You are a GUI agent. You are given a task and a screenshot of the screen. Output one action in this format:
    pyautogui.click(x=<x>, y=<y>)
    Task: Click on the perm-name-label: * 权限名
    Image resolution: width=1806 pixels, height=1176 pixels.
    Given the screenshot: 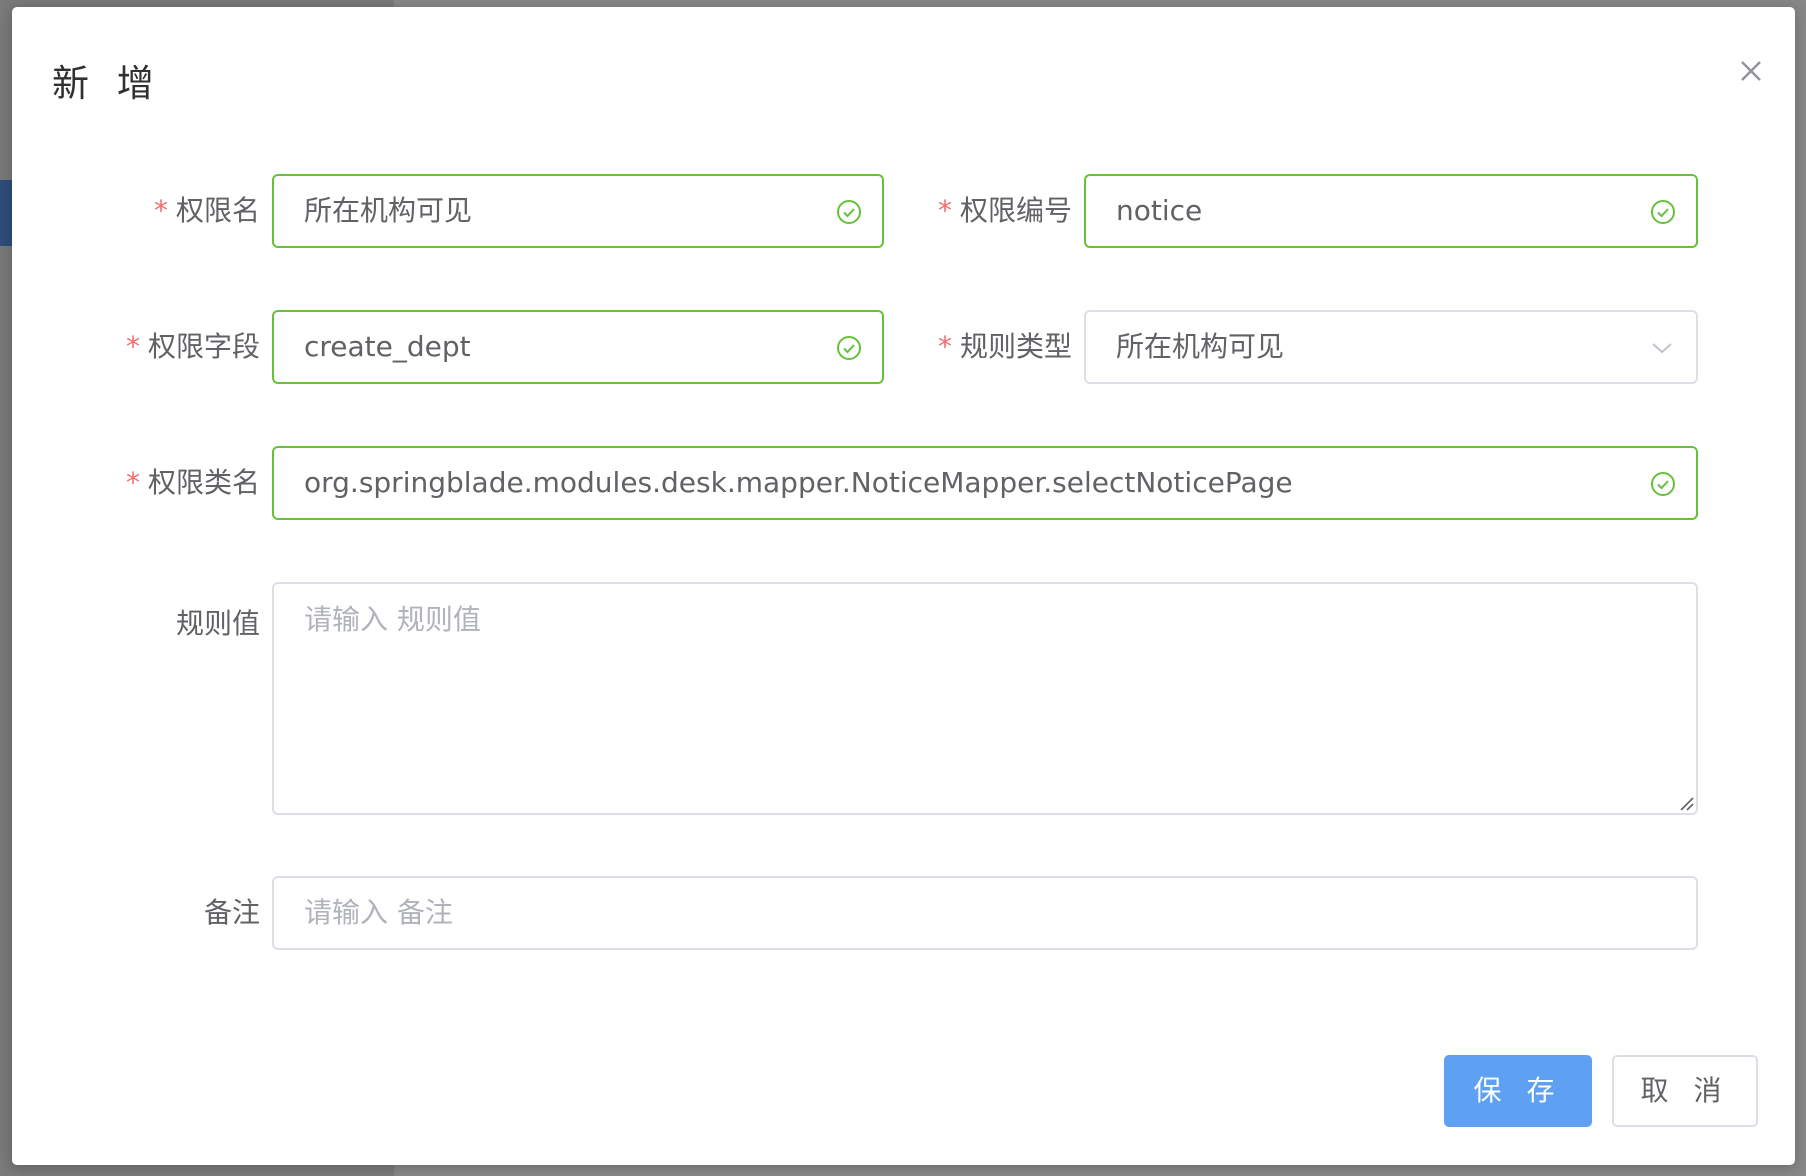 What is the action you would take?
    pyautogui.click(x=176, y=211)
    